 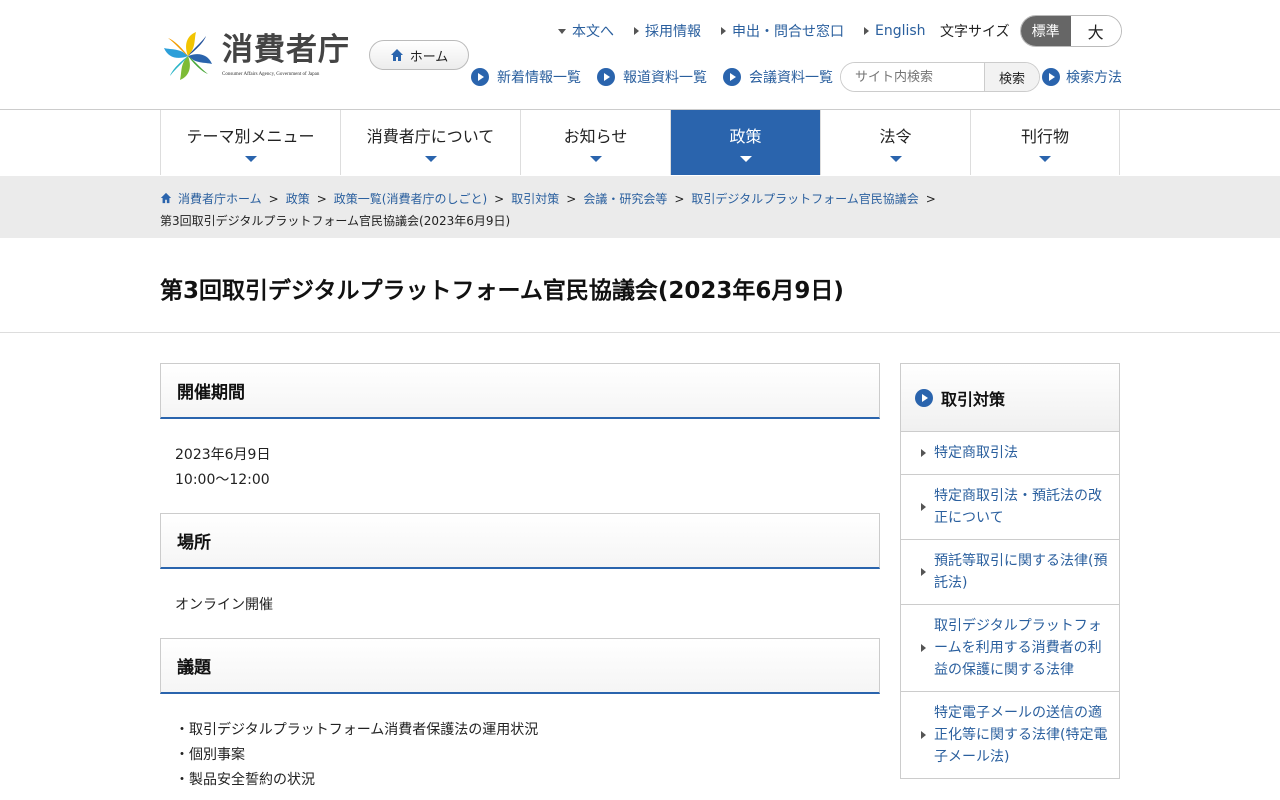 I want to click on gnav-publications: 刊行物, so click(x=1045, y=142).